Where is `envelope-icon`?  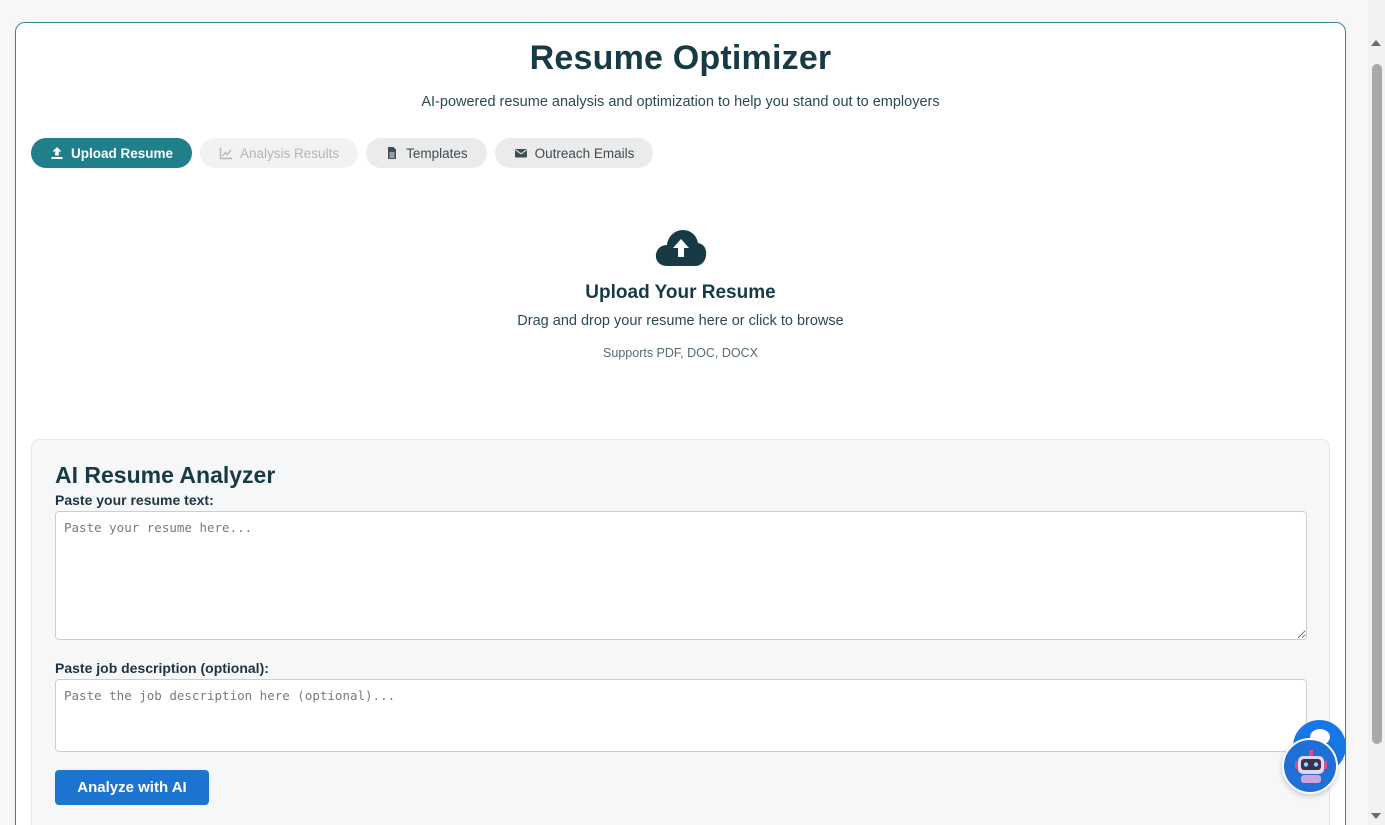
envelope-icon is located at coordinates (520, 153).